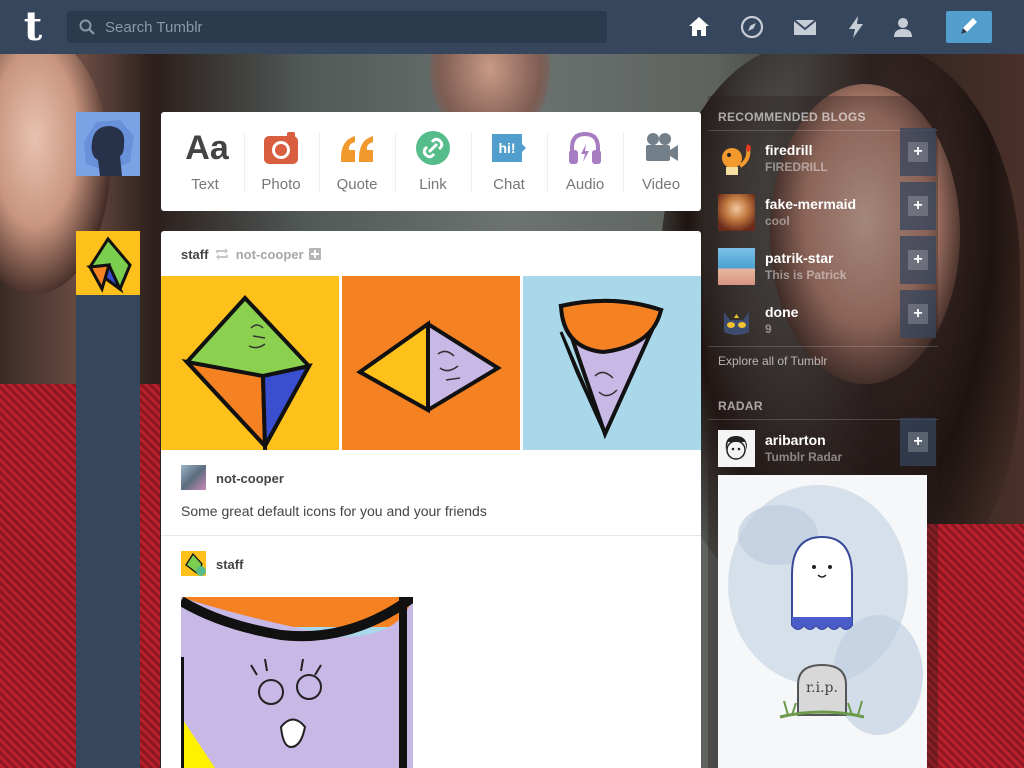  Describe the element at coordinates (207, 148) in the screenshot. I see `text-icon: Aa` at that location.